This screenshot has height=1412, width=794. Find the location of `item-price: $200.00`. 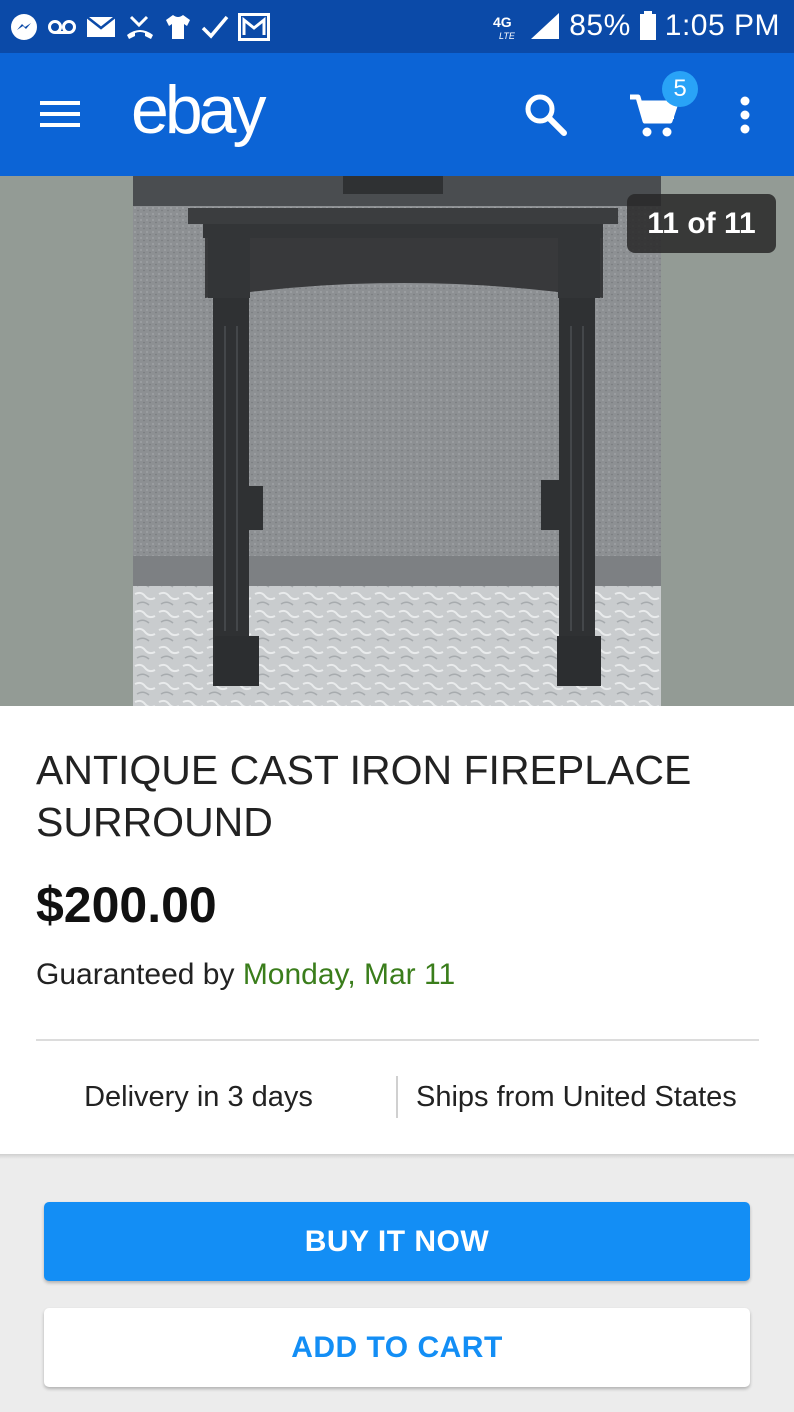

item-price: $200.00 is located at coordinates (126, 905).